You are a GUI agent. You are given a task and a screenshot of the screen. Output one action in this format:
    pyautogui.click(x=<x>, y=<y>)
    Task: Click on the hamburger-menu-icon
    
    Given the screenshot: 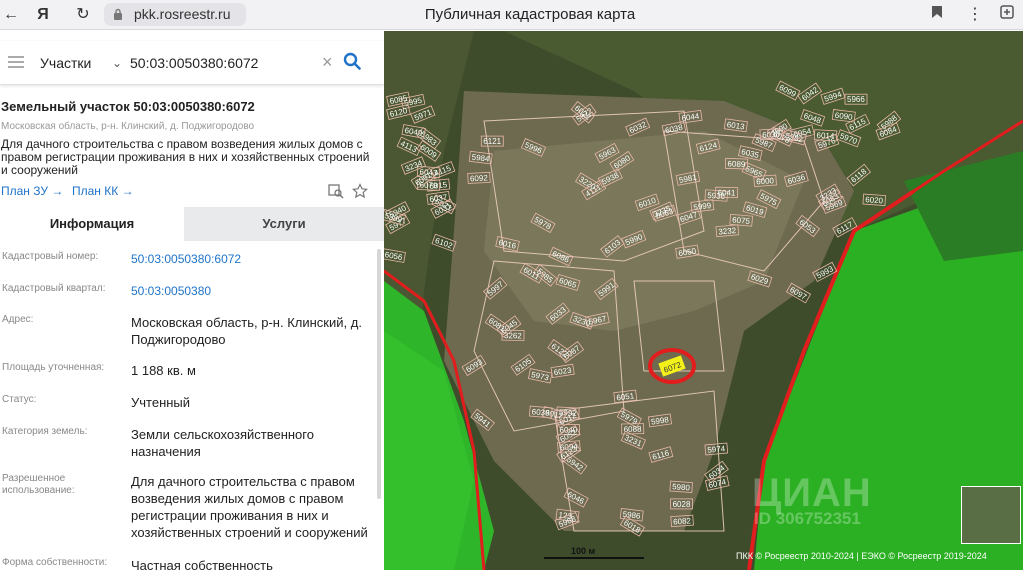 What is the action you would take?
    pyautogui.click(x=16, y=62)
    